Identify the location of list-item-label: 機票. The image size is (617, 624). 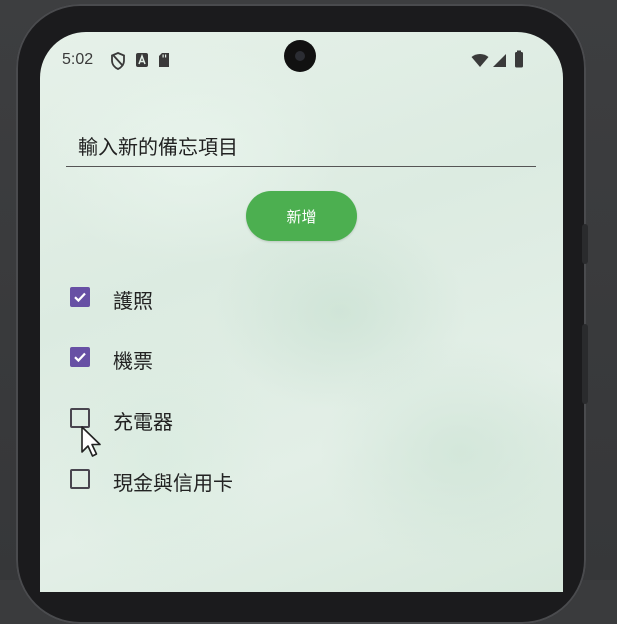
(133, 361).